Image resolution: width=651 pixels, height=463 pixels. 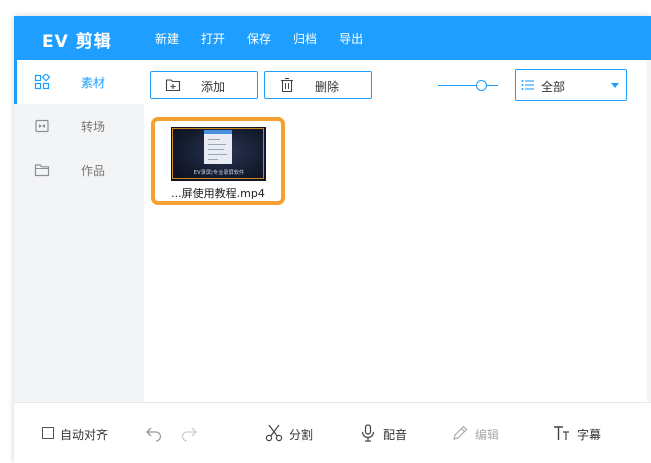 I want to click on auto-align-checkbox, so click(x=48, y=433).